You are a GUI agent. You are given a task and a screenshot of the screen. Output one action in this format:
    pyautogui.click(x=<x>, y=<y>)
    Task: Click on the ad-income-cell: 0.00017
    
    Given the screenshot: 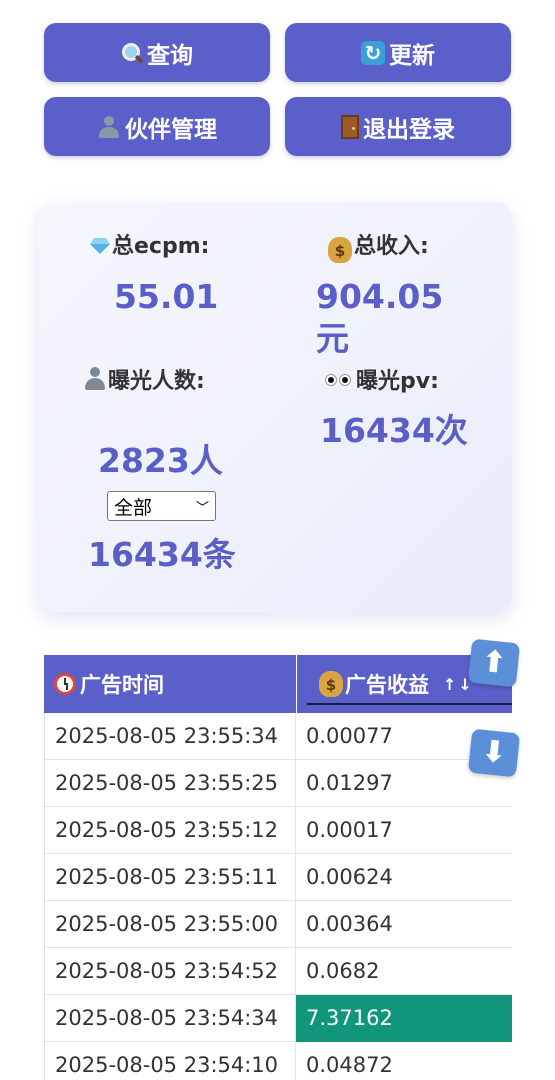 What is the action you would take?
    pyautogui.click(x=403, y=830)
    